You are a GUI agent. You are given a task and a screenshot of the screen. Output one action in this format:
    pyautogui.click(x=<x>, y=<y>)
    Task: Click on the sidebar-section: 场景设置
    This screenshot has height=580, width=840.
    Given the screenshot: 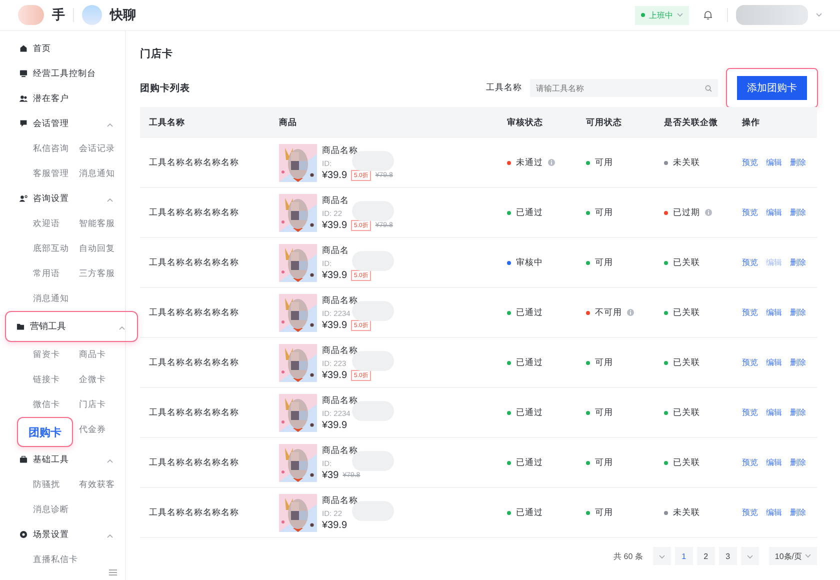 What is the action you would take?
    pyautogui.click(x=62, y=534)
    